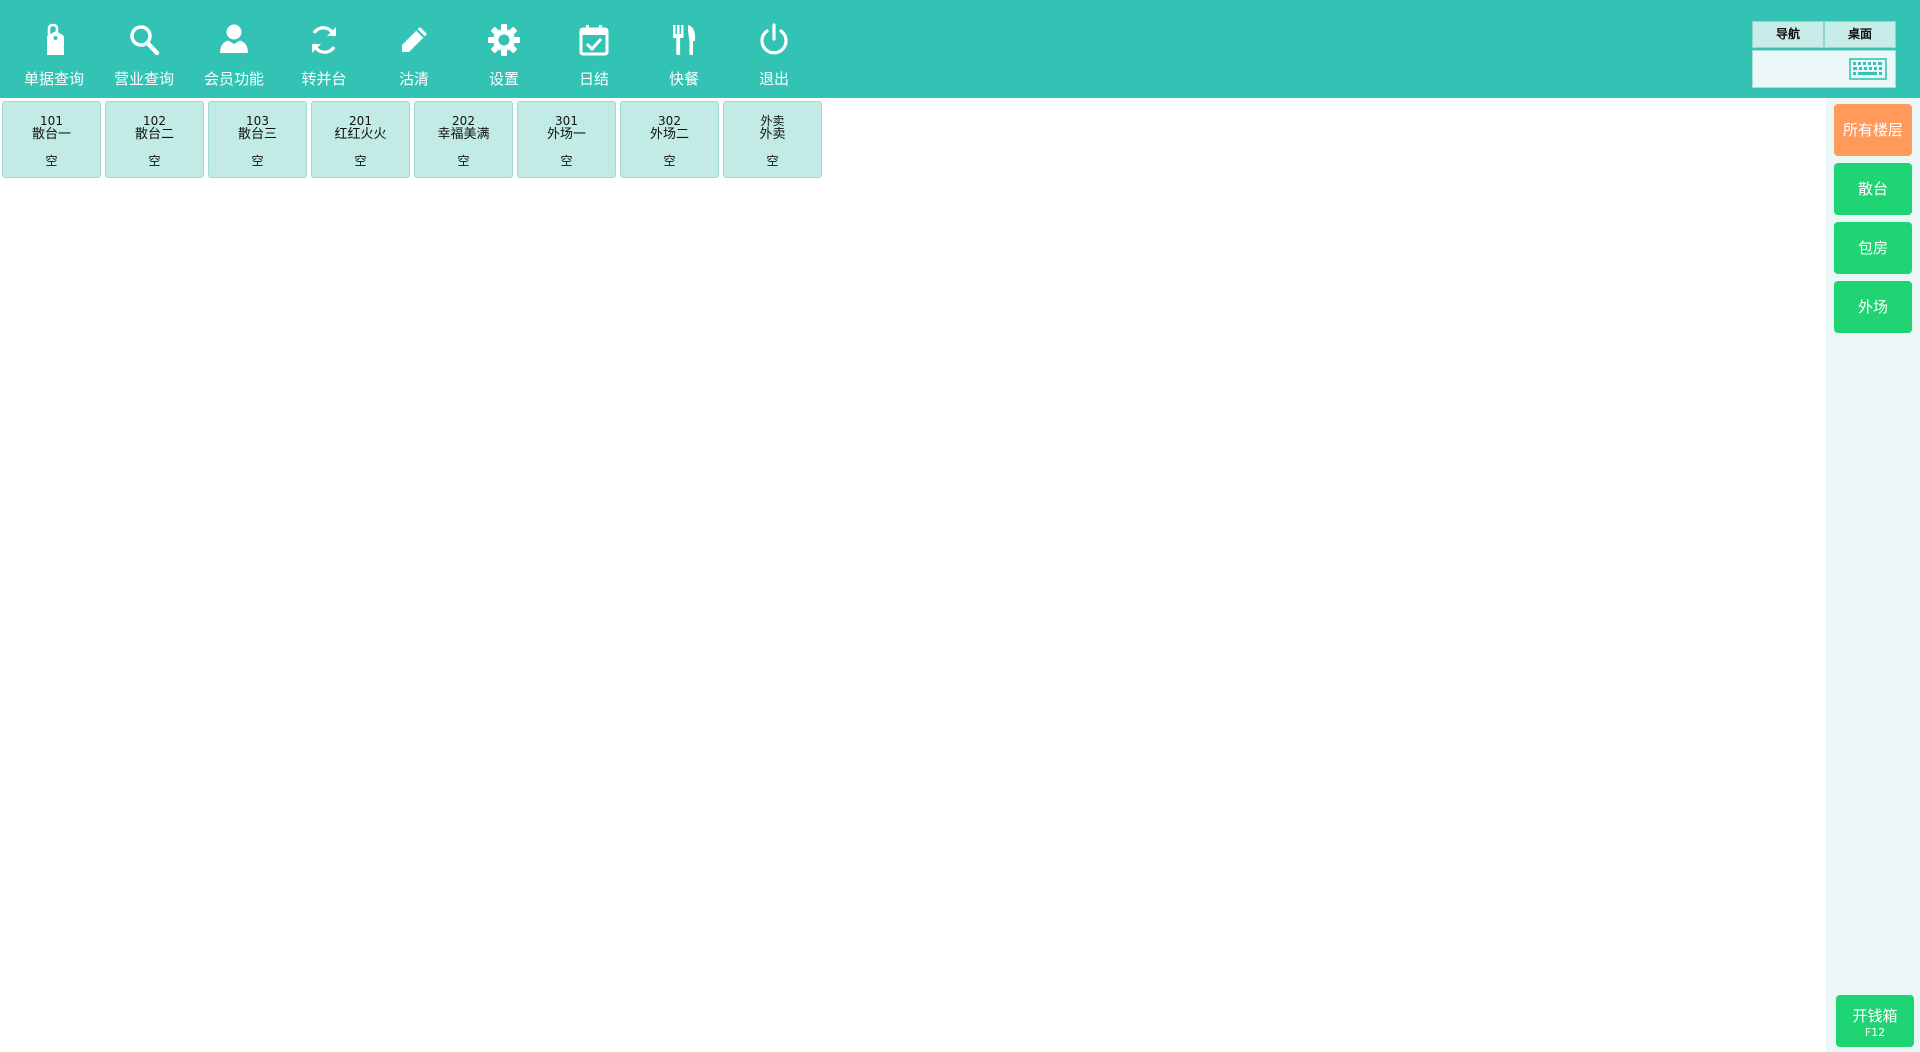 The image size is (1920, 1052). What do you see at coordinates (154, 134) in the screenshot?
I see `table-name: 散台二` at bounding box center [154, 134].